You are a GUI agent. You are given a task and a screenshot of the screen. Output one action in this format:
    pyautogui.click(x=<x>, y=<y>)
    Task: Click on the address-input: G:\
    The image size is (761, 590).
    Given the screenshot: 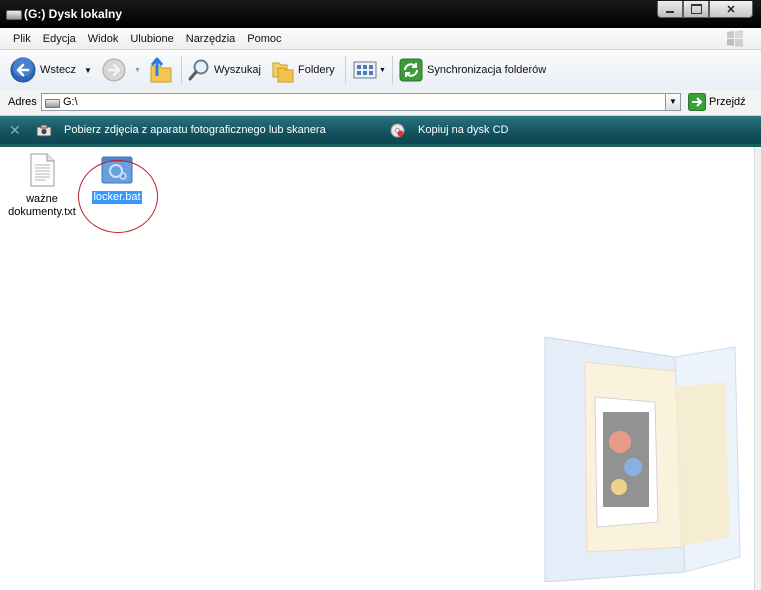 What is the action you would take?
    pyautogui.click(x=361, y=102)
    